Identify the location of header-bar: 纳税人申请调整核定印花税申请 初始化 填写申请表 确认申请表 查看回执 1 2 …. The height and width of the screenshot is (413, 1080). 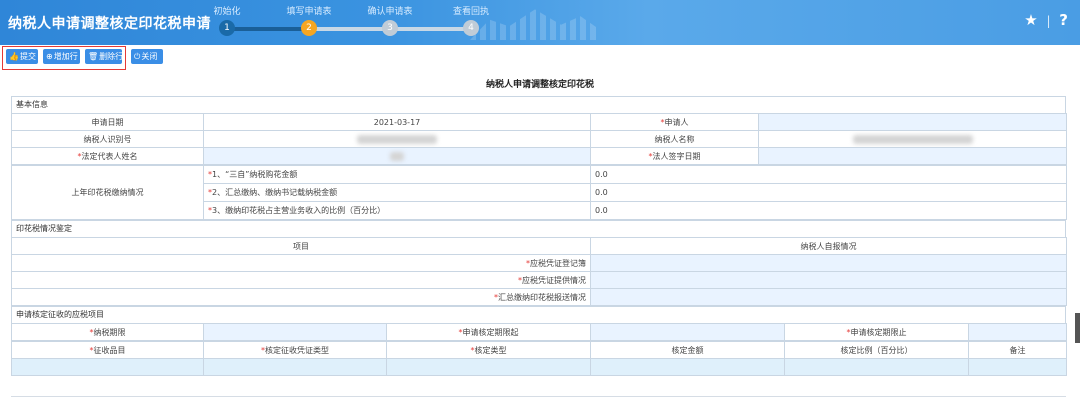
(540, 22).